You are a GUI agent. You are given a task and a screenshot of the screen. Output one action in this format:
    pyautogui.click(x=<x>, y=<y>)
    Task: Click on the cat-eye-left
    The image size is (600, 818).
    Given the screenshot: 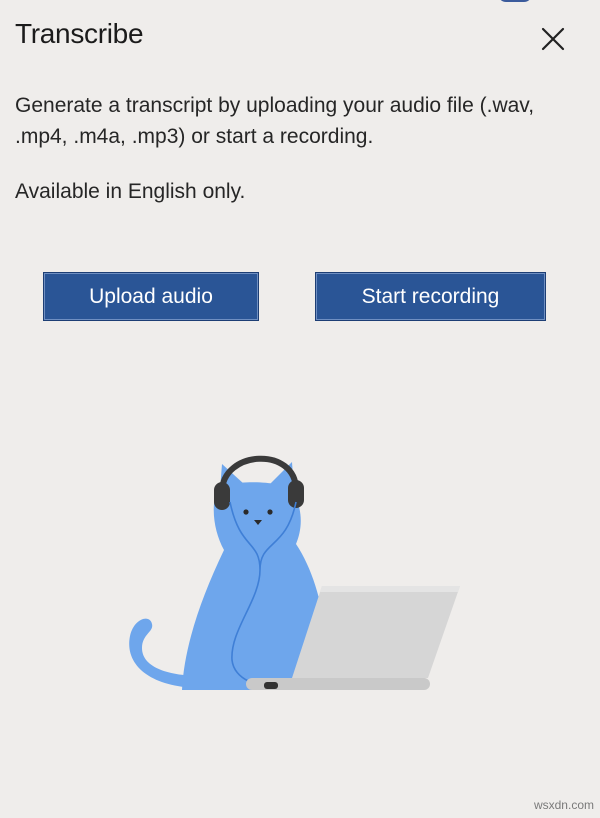 What is the action you would take?
    pyautogui.click(x=246, y=512)
    